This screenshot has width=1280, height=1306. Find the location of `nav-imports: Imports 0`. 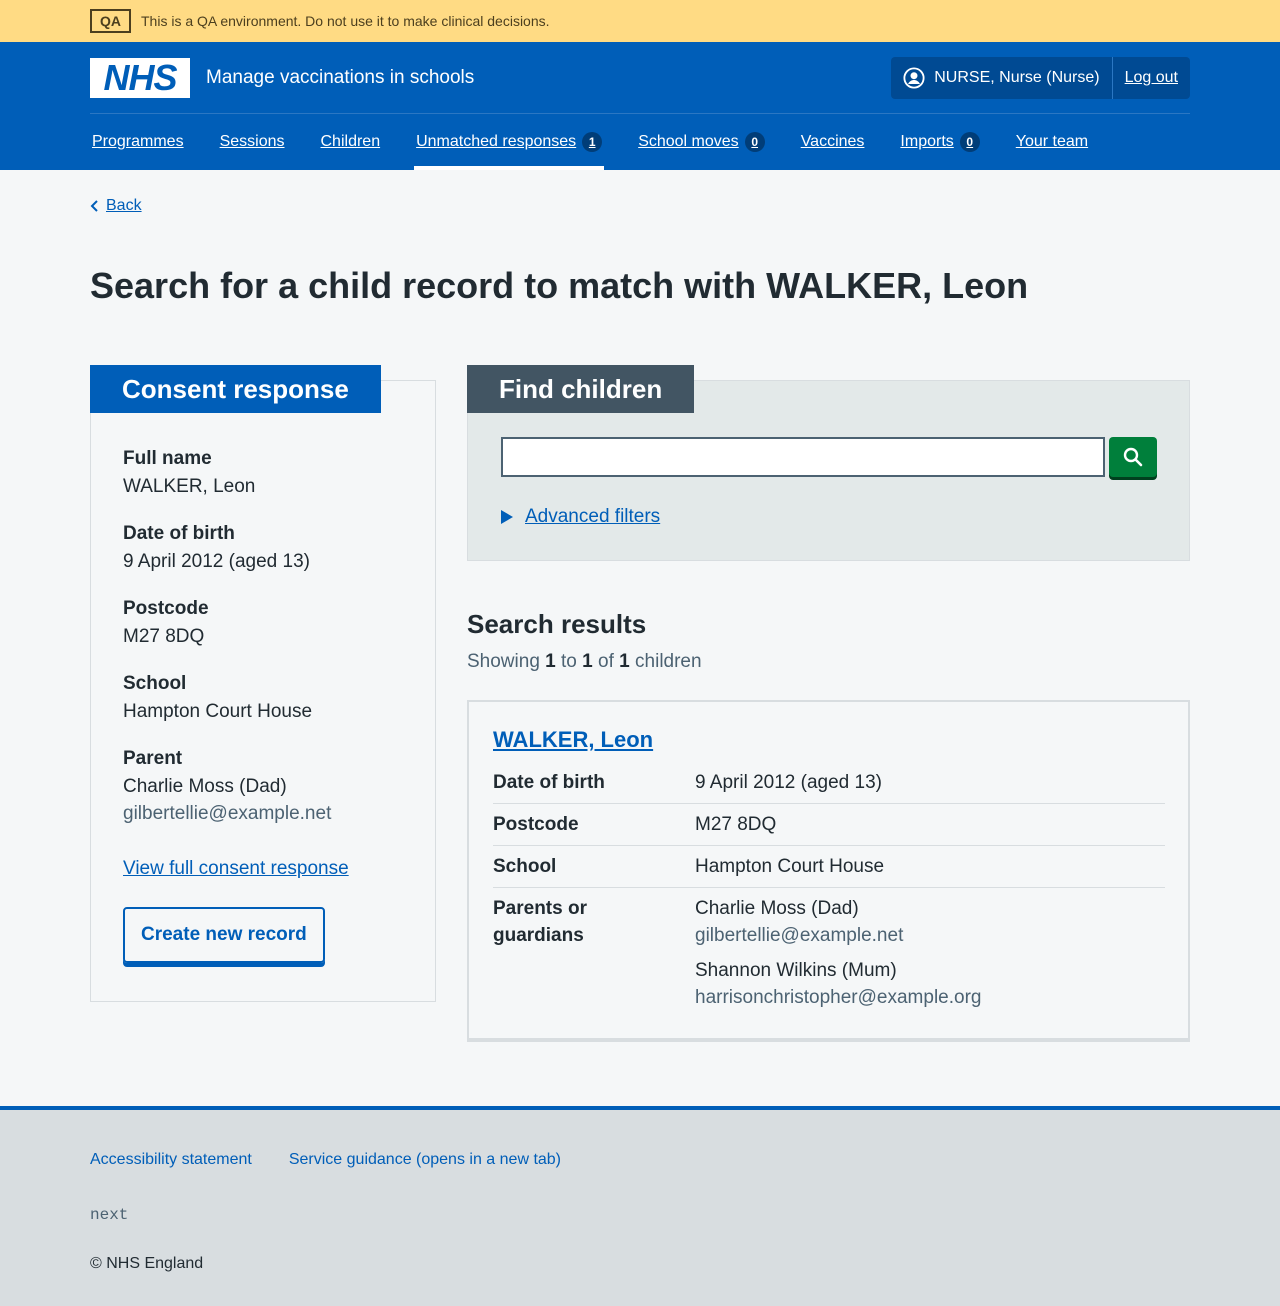

nav-imports: Imports 0 is located at coordinates (939, 142).